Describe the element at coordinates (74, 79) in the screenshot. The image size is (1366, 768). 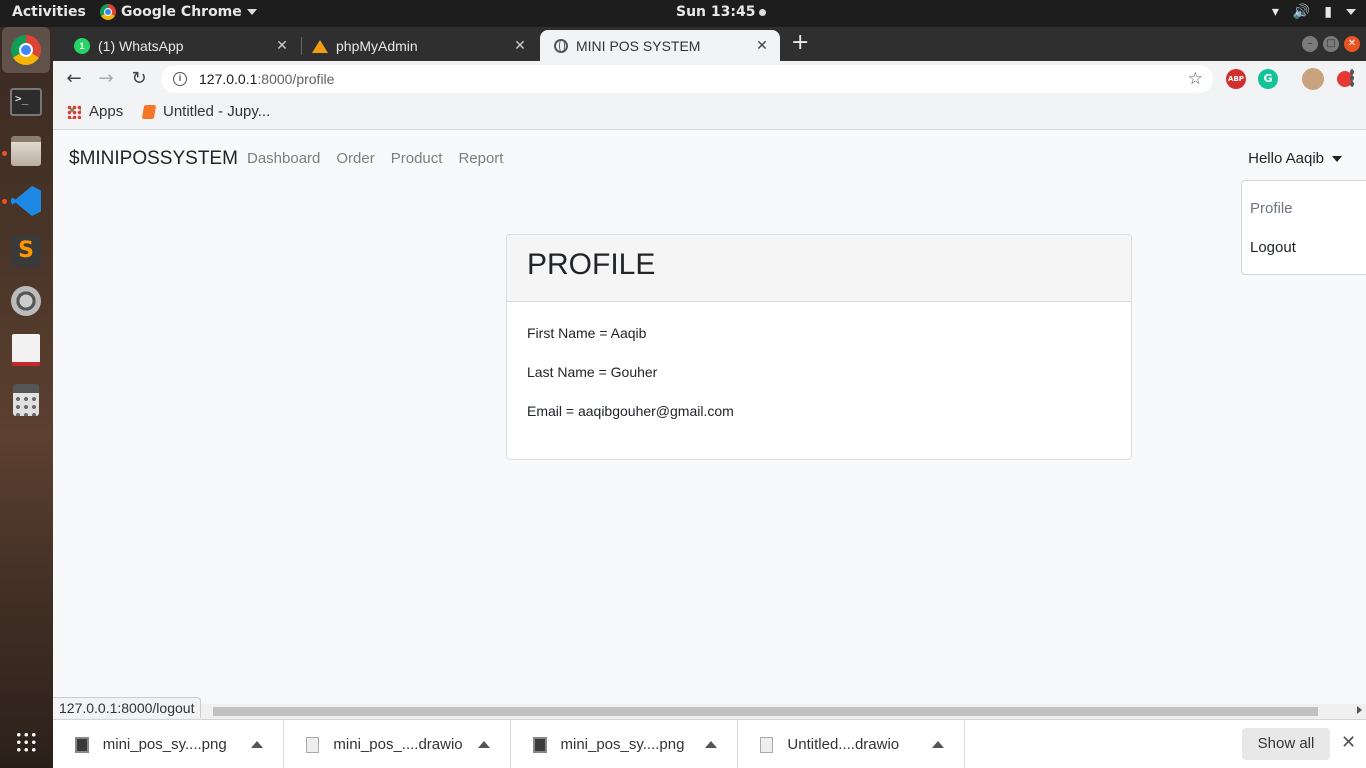
I see `back-button: ←` at that location.